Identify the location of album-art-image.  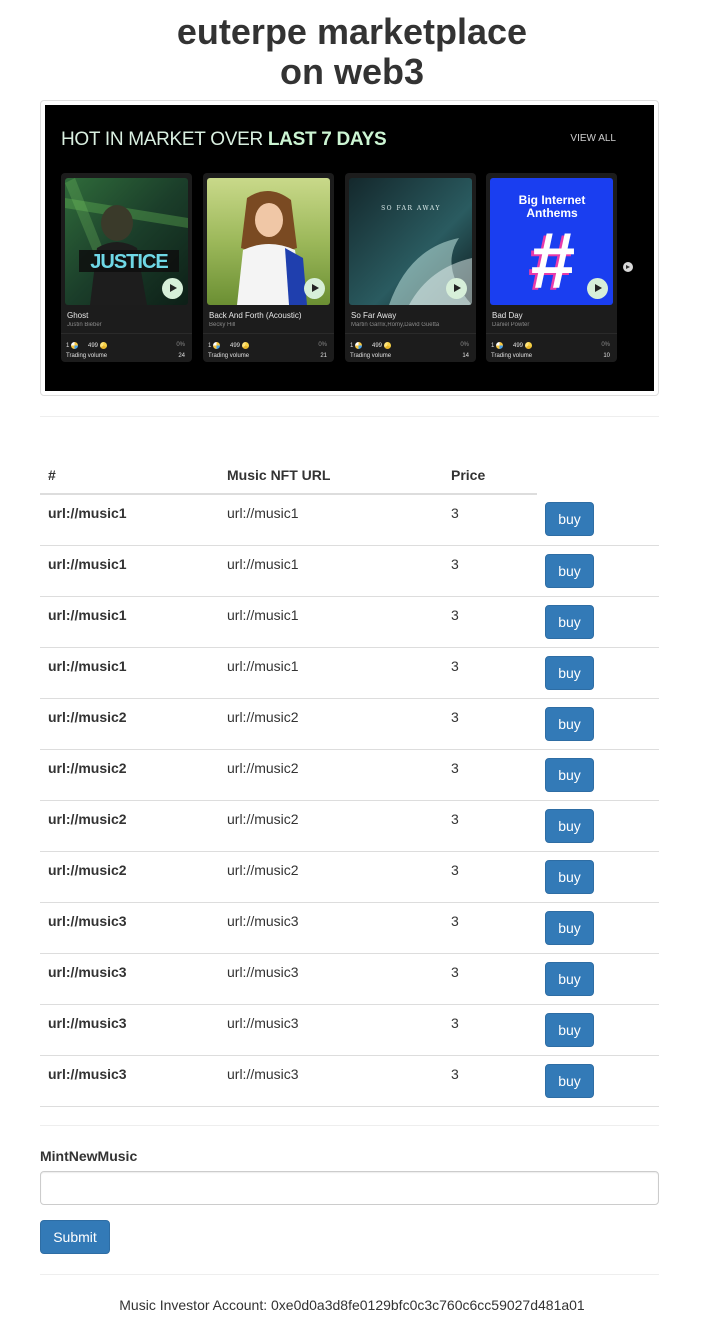
(268, 241).